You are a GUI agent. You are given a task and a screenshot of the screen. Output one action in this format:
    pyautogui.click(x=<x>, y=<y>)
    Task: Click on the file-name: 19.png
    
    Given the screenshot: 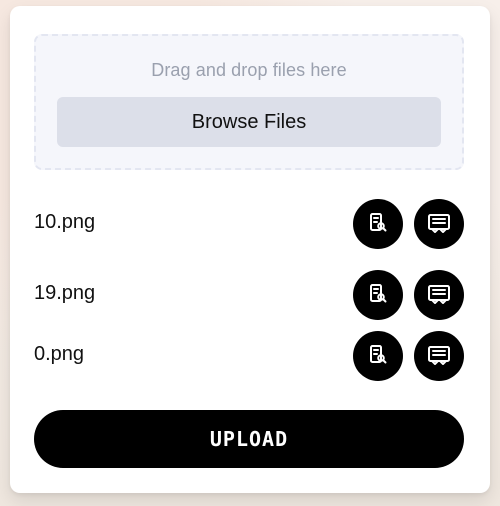 What is the action you would take?
    pyautogui.click(x=65, y=293)
    